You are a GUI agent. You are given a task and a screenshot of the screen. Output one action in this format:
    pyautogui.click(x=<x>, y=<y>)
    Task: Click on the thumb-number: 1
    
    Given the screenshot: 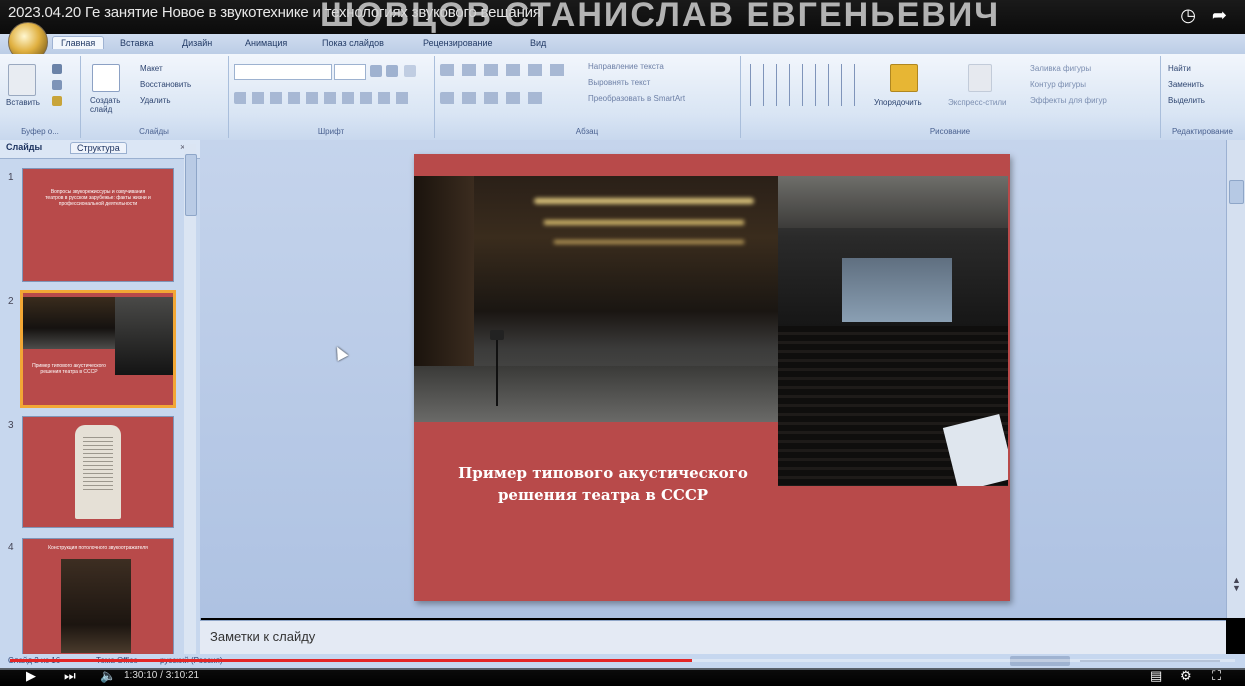 What is the action you would take?
    pyautogui.click(x=11, y=177)
    